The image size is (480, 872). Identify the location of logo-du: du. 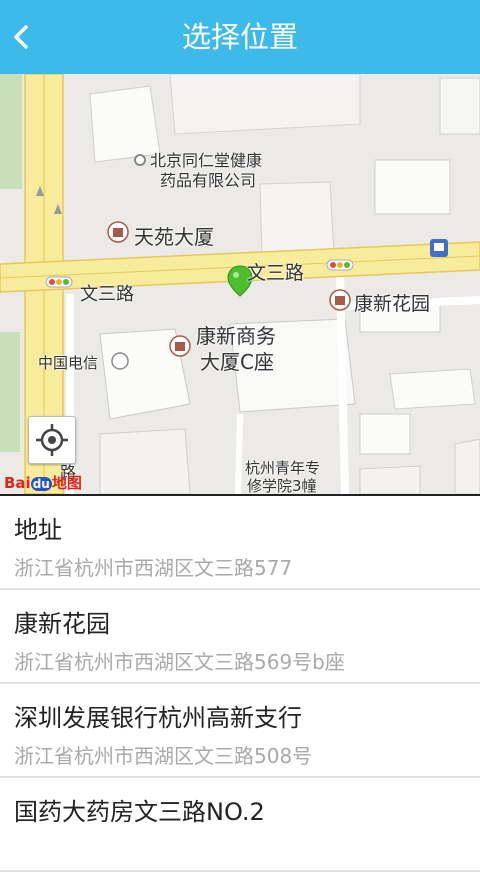
(41, 484).